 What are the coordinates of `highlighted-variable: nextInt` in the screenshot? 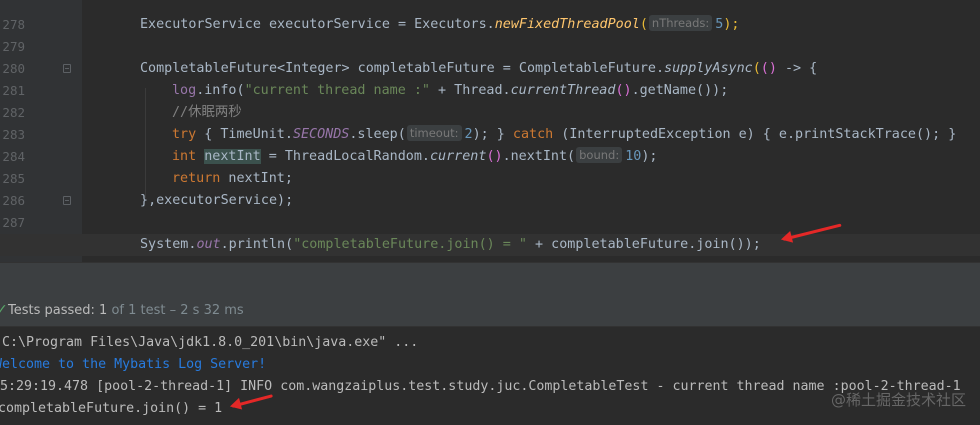 It's located at (232, 156).